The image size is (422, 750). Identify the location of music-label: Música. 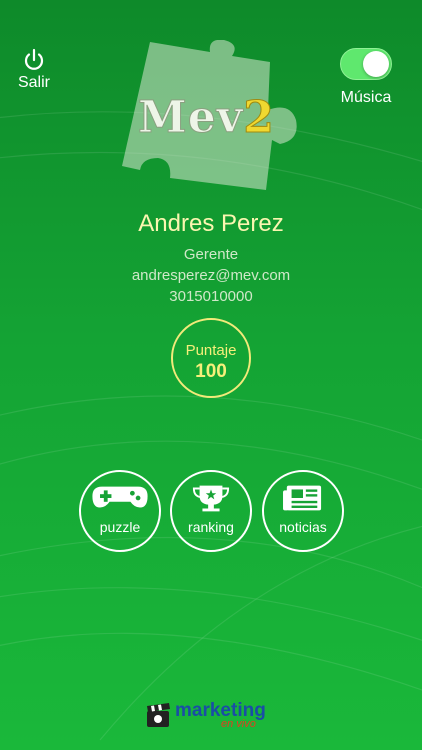
(366, 97).